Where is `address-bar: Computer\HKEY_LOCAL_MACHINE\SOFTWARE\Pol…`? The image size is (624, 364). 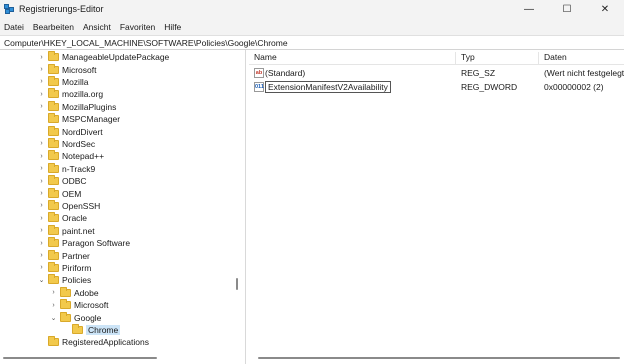 address-bar: Computer\HKEY_LOCAL_MACHINE\SOFTWARE\Pol… is located at coordinates (312, 42).